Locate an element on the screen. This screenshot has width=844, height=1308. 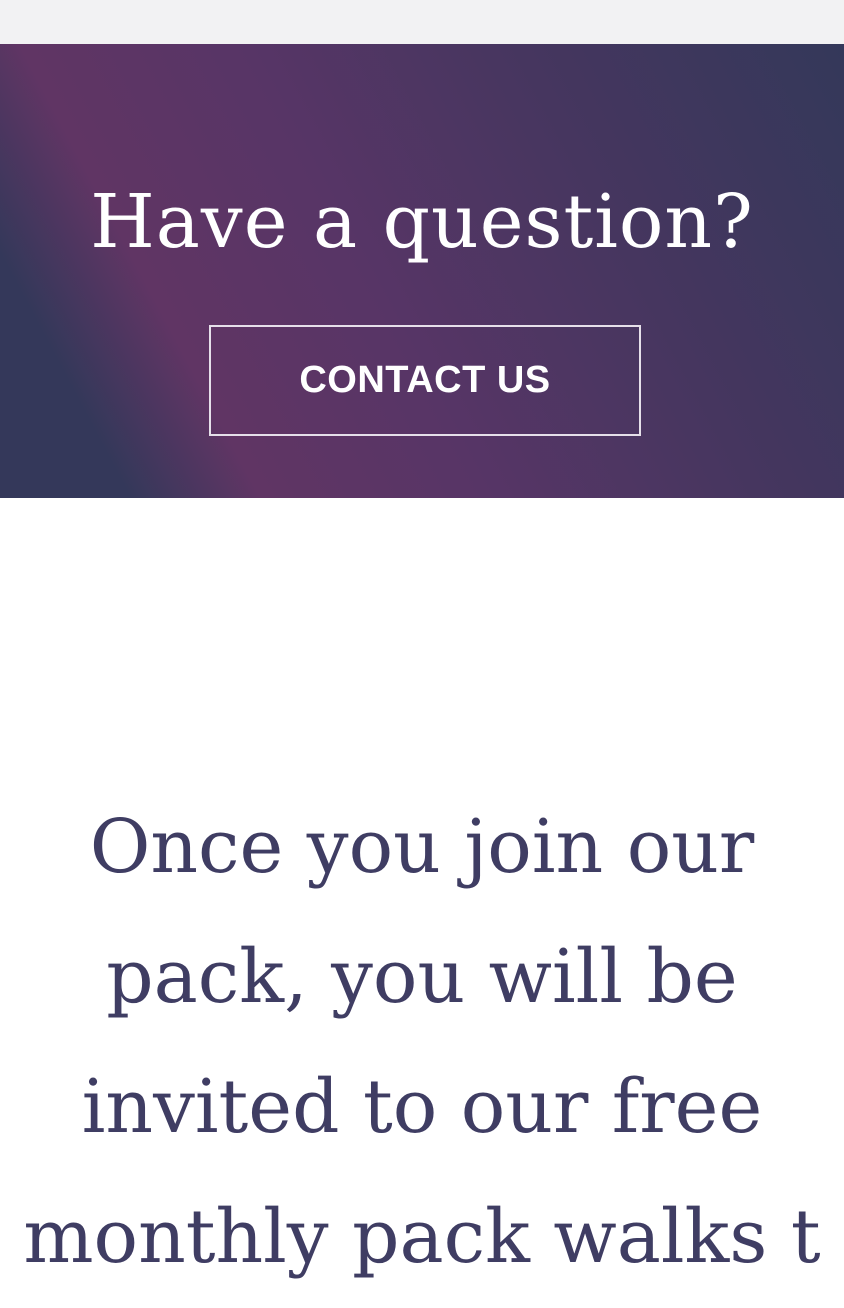
text-line: pack, you will be is located at coordinates (422, 977).